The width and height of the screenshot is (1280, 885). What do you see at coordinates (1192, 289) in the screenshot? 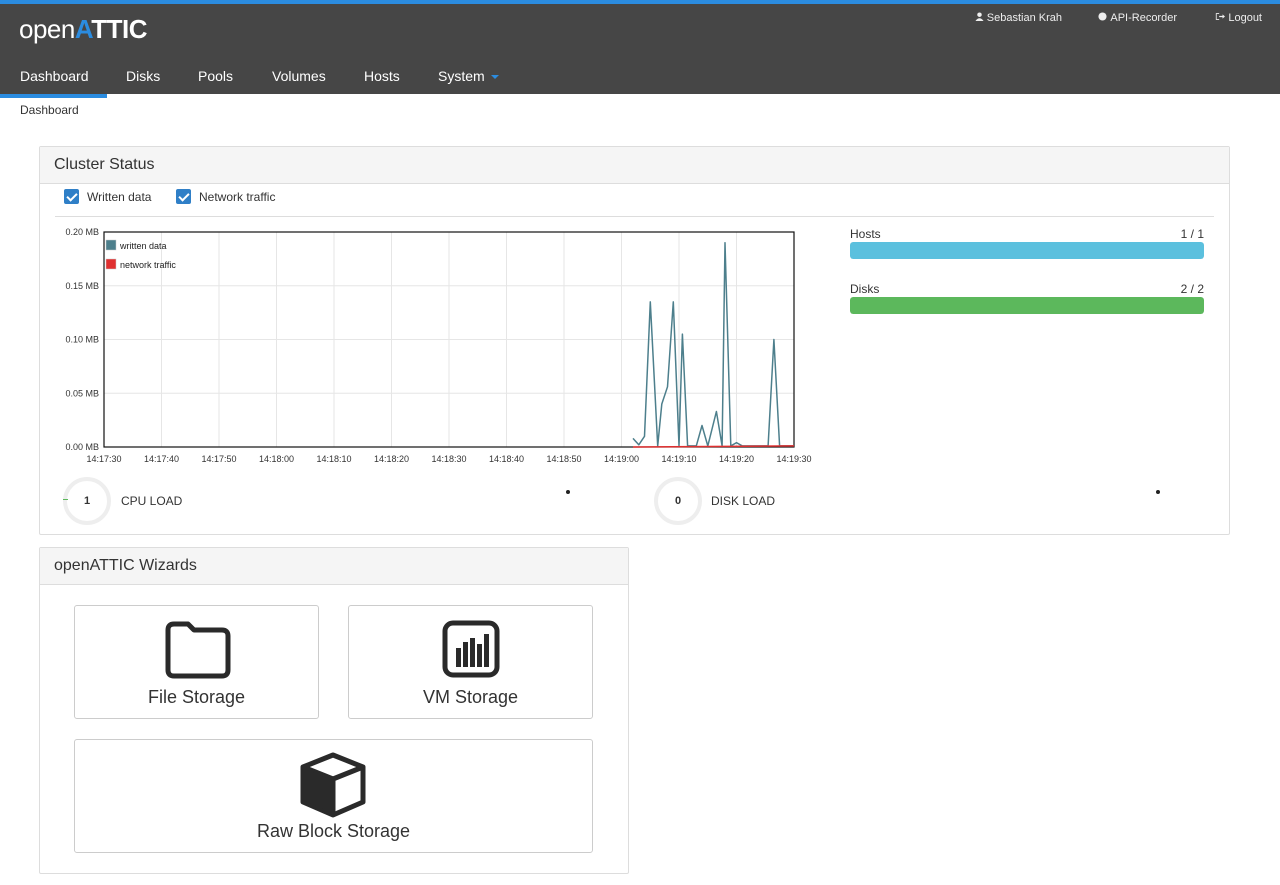
I see `disks-stat-count: 2 / 2` at bounding box center [1192, 289].